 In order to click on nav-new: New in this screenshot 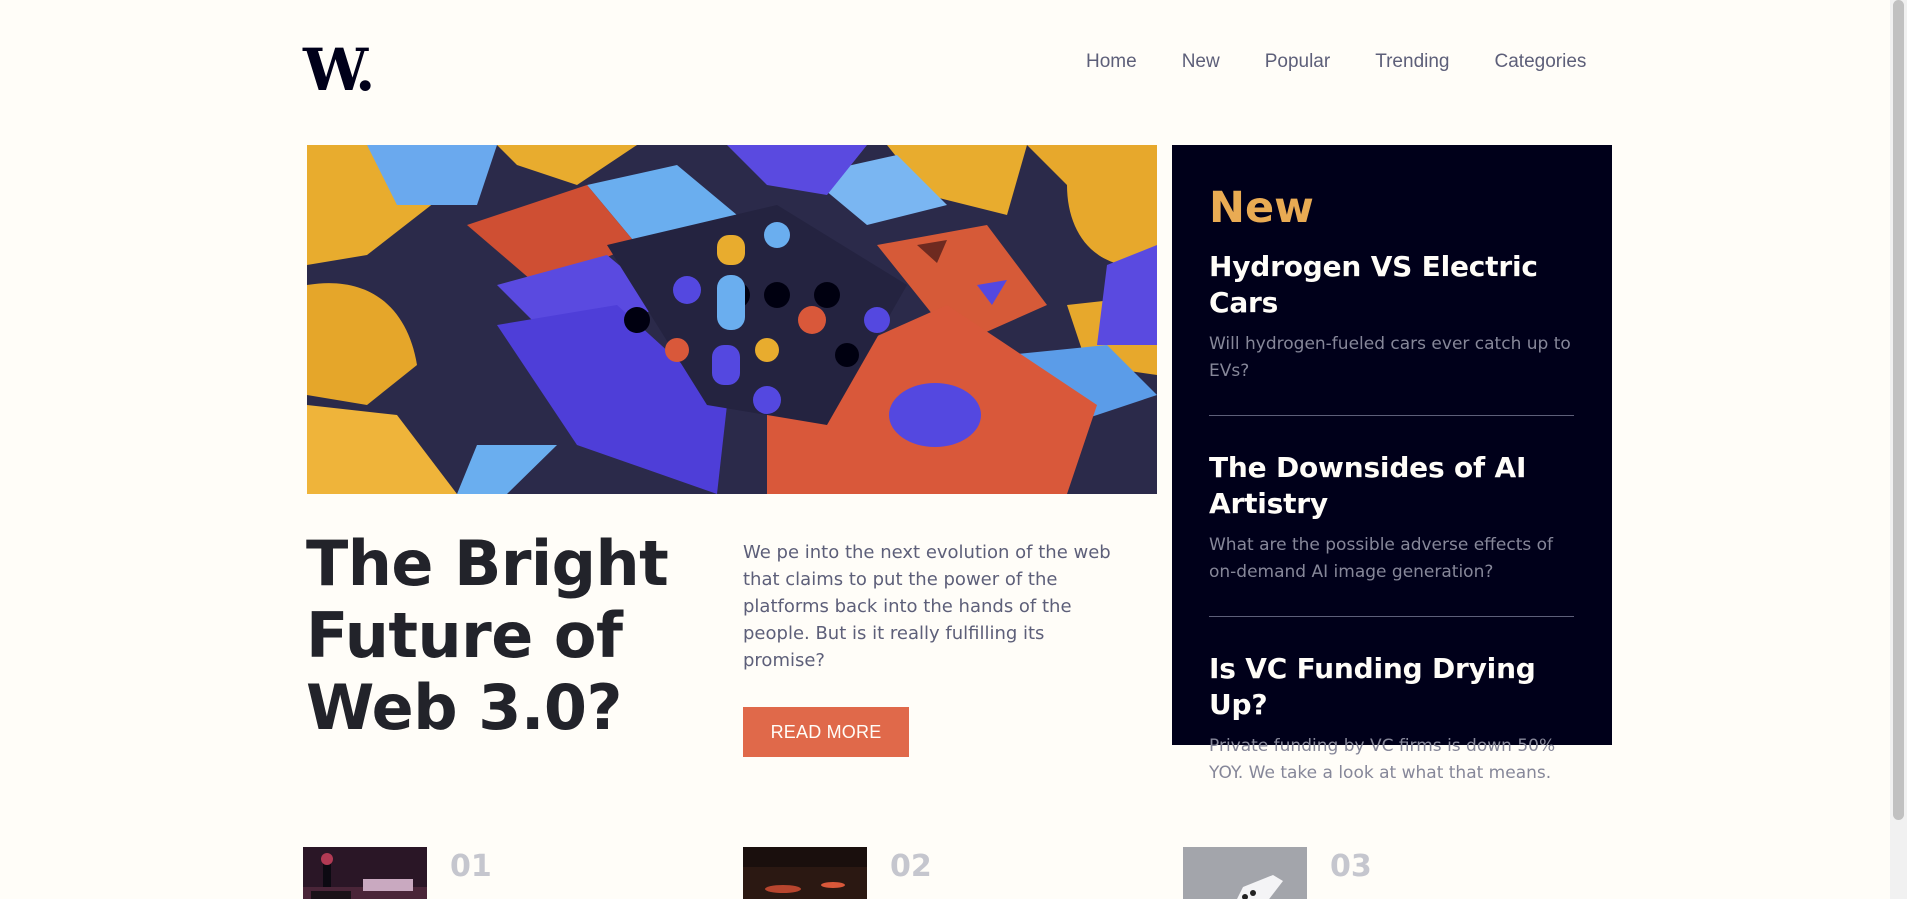, I will do `click(1201, 62)`.